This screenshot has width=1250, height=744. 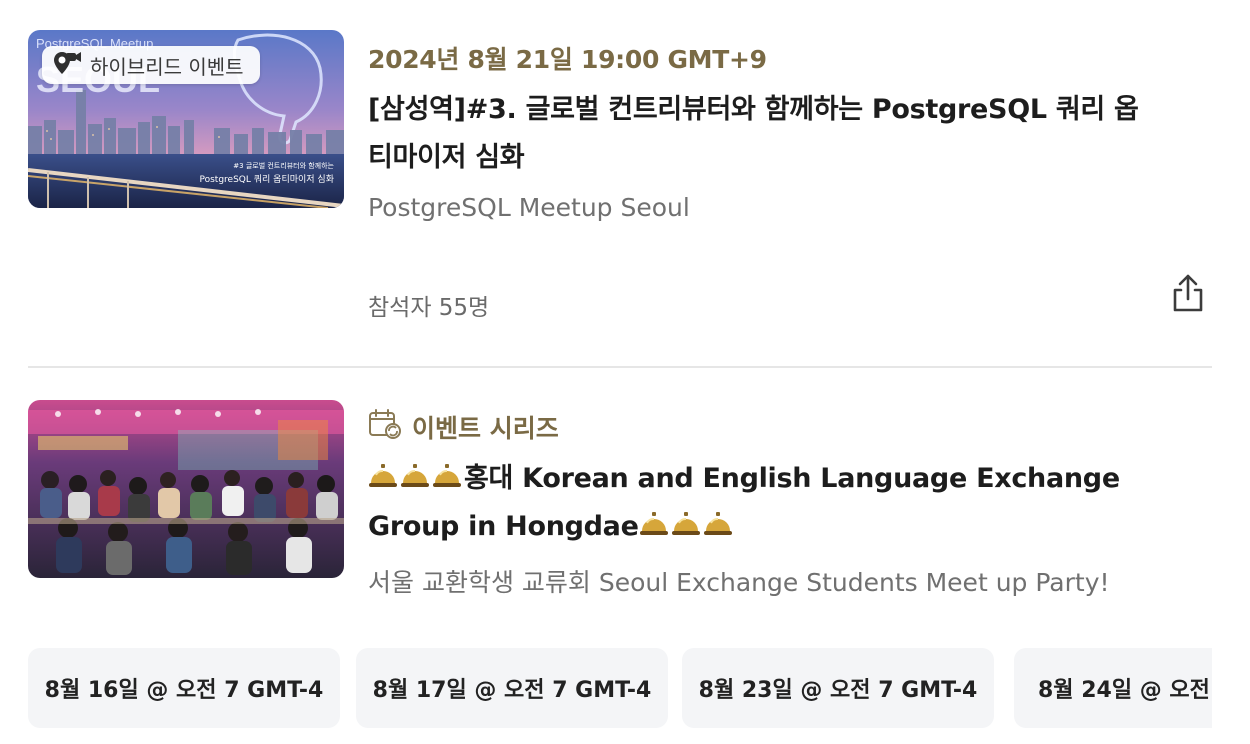 I want to click on event-series-text: 이벤트 시리즈, so click(x=485, y=428).